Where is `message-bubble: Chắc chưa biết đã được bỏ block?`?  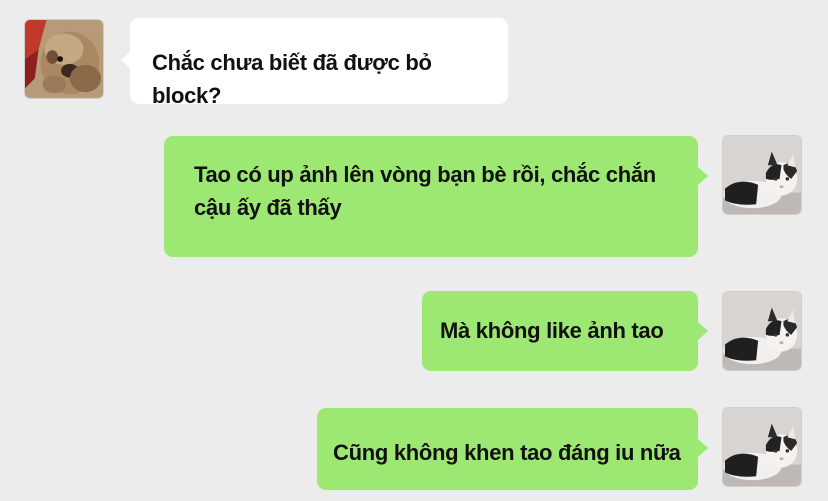
message-bubble: Chắc chưa biết đã được bỏ block? is located at coordinates (319, 63).